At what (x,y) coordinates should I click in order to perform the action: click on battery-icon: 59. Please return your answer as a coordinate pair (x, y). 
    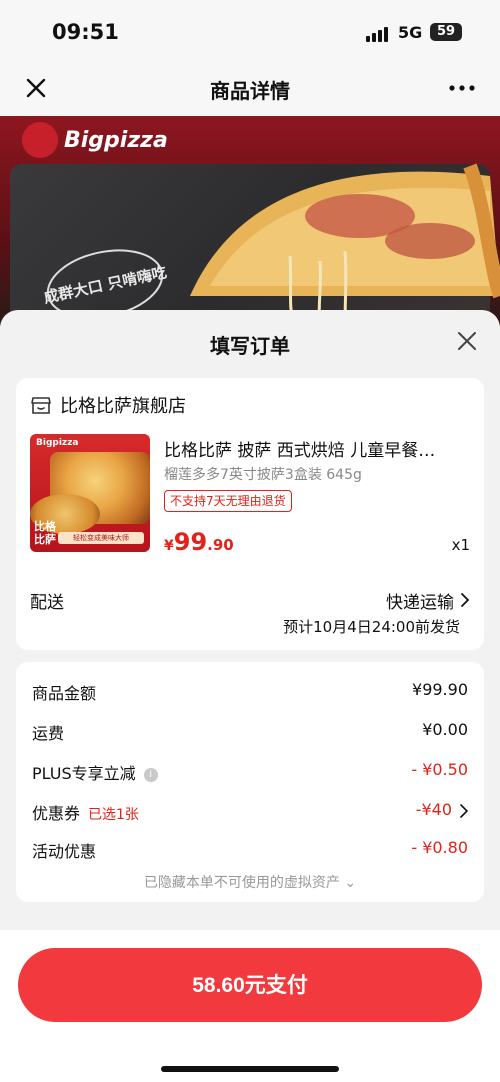
    Looking at the image, I should click on (446, 32).